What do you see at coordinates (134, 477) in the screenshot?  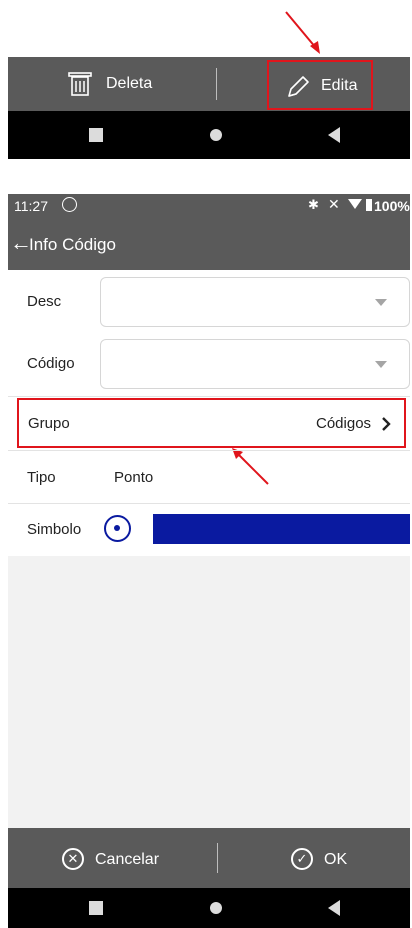 I see `tipo-value: Ponto` at bounding box center [134, 477].